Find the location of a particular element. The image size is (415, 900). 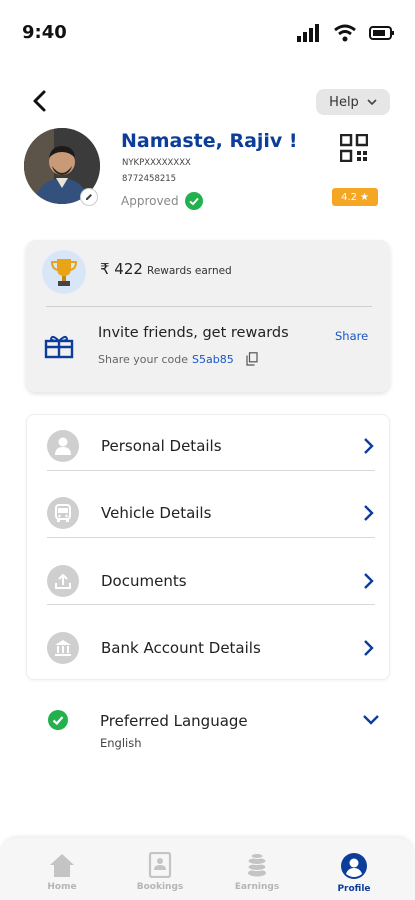

coins-icon is located at coordinates (257, 865).